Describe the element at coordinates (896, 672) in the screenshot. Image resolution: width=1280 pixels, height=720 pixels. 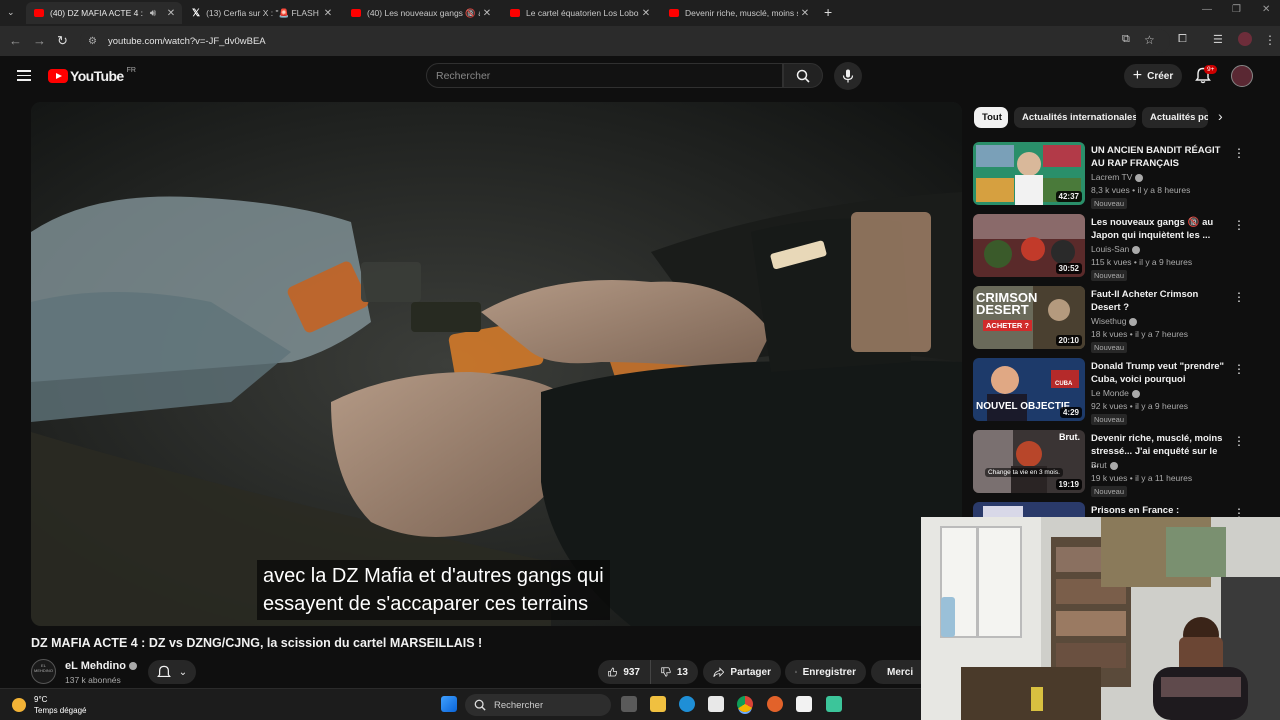
I see `thanks-button: $ Merci` at that location.